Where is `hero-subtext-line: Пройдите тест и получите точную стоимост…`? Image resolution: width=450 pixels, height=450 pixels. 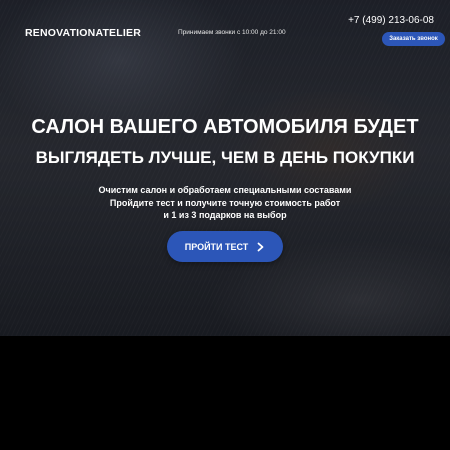
hero-subtext-line: Пройдите тест и получите точную стоимост… is located at coordinates (225, 202).